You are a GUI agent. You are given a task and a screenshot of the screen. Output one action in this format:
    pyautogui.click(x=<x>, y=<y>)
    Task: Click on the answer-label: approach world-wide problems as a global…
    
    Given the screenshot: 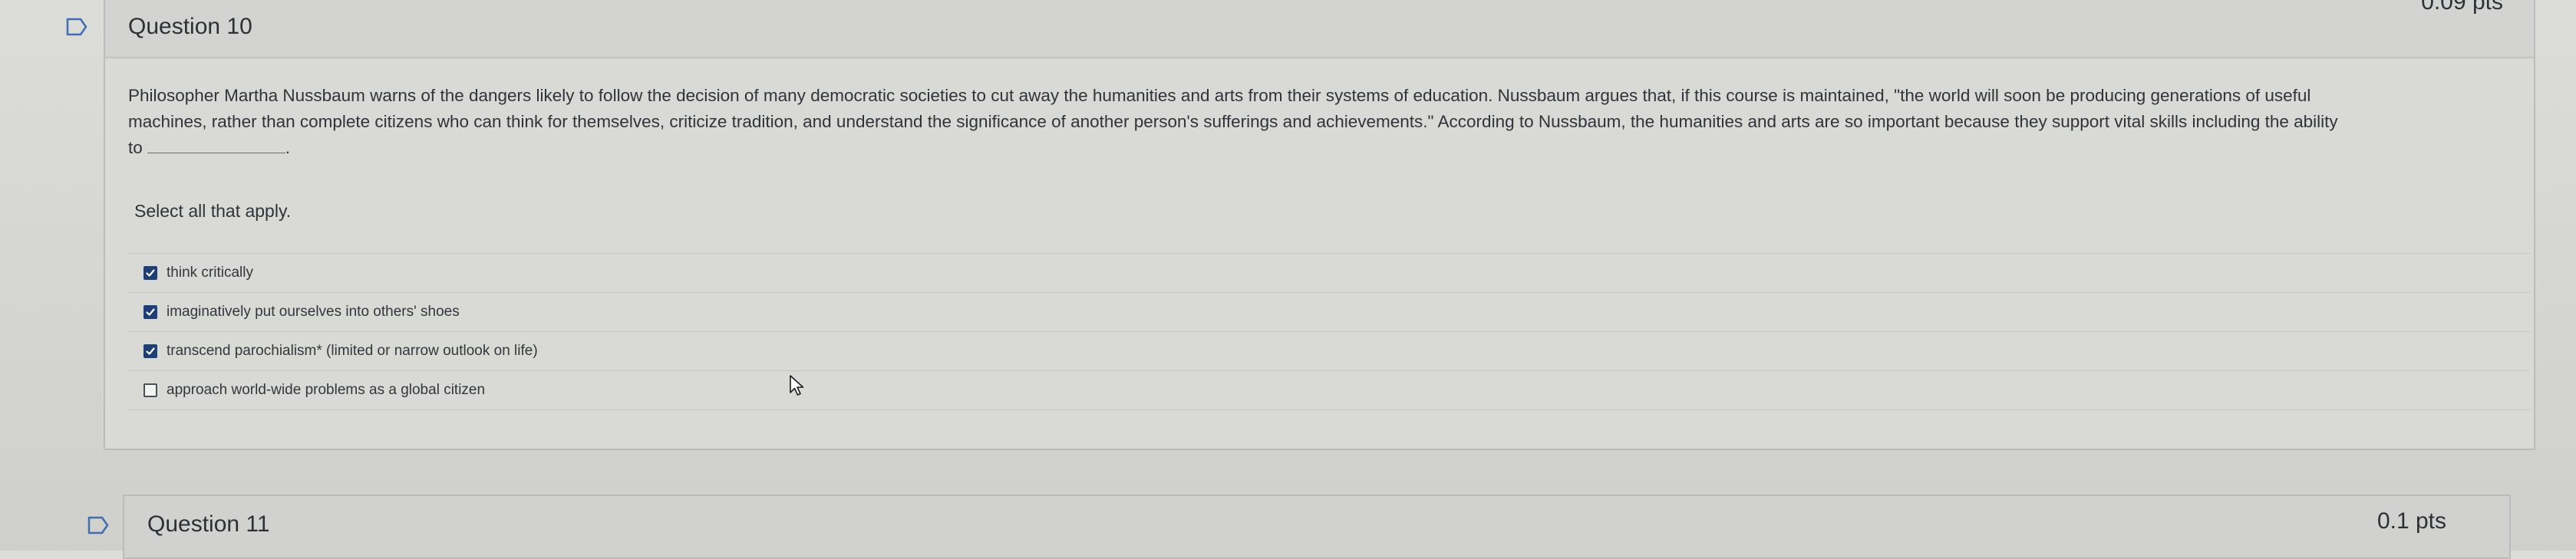 What is the action you would take?
    pyautogui.click(x=326, y=390)
    